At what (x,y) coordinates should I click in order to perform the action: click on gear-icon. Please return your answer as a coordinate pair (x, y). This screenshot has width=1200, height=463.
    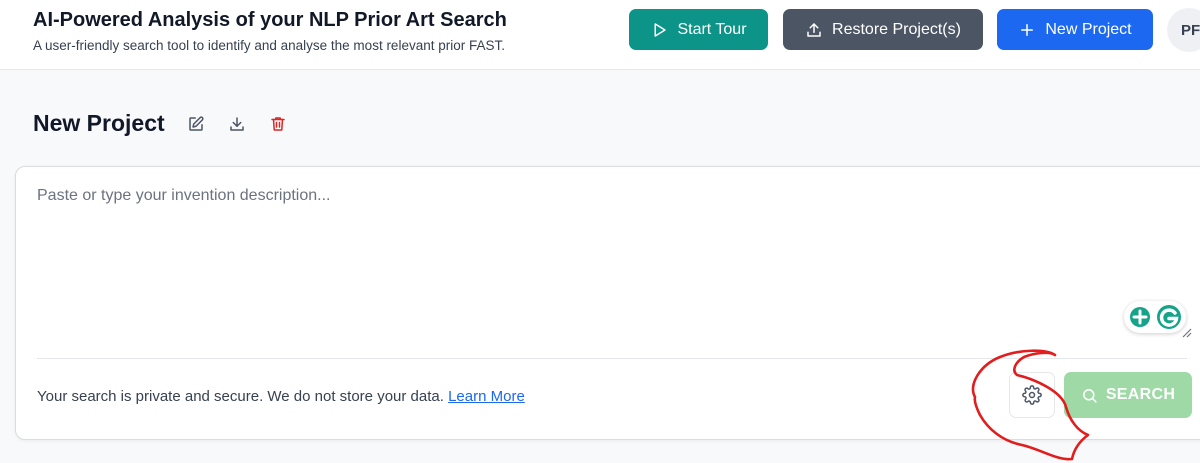
    Looking at the image, I should click on (1032, 395).